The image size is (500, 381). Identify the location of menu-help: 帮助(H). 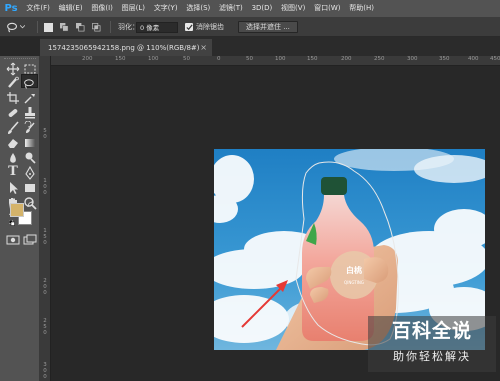
(362, 8).